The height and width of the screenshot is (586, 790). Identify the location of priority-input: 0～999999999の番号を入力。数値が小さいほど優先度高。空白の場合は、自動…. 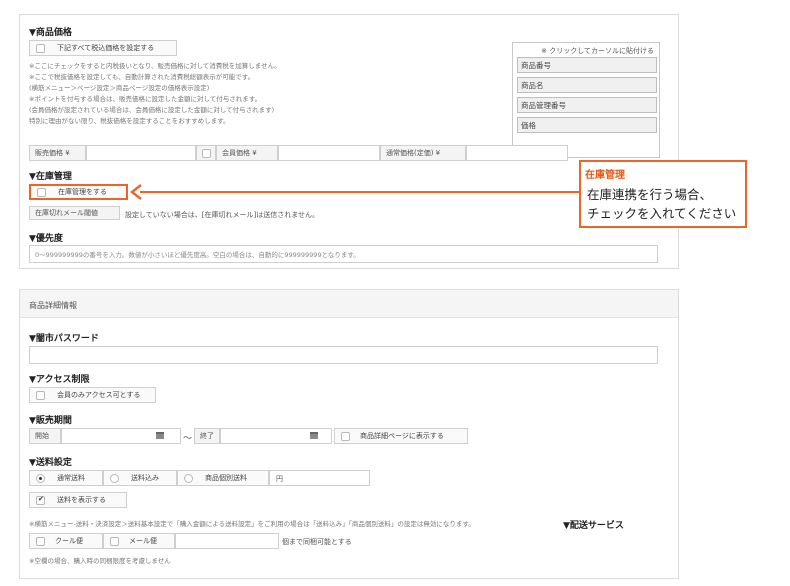
(343, 254).